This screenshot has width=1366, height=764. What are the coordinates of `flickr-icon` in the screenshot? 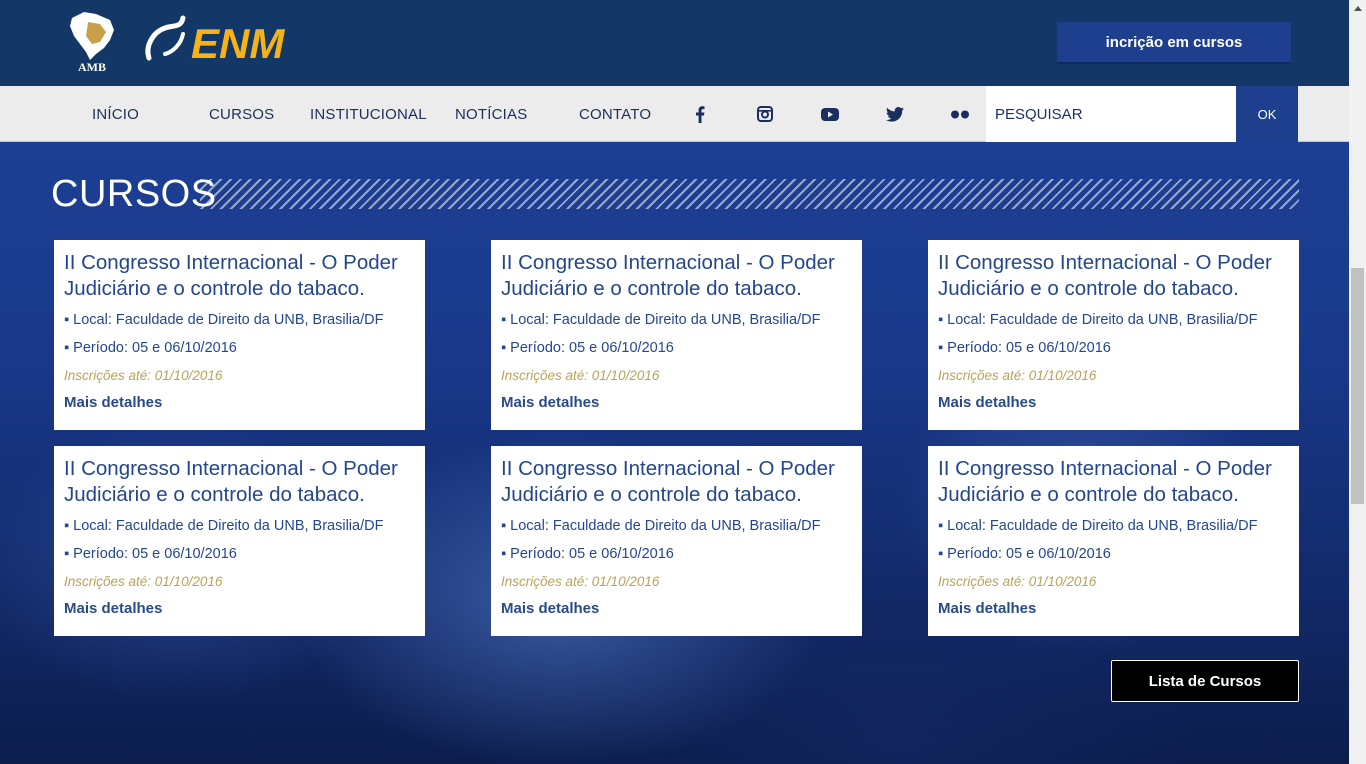 It's located at (960, 114).